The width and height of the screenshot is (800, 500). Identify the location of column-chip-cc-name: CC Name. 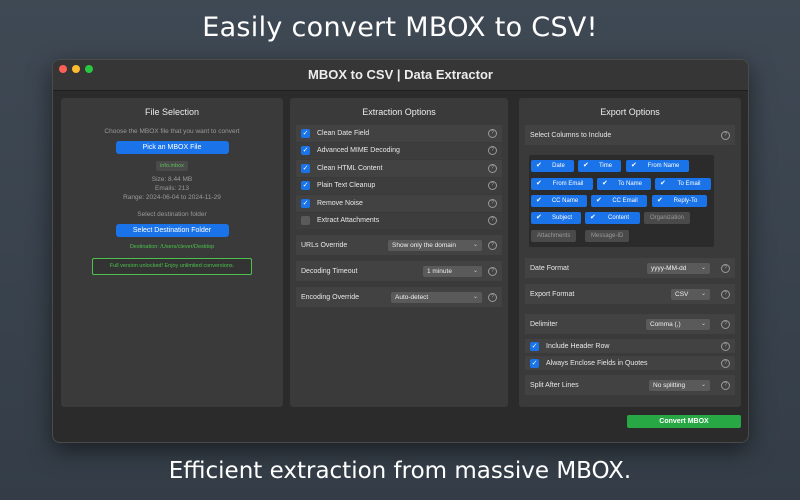
(559, 201).